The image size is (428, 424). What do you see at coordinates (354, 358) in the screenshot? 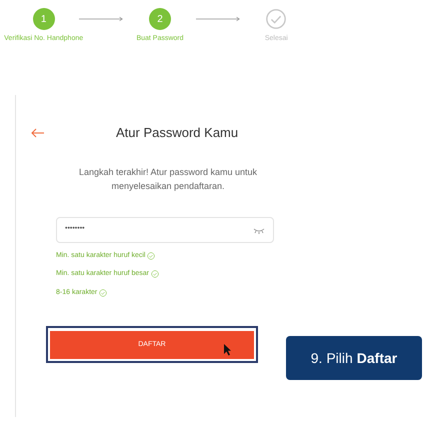
I see `callout-label: 9. Pilih Daftar` at bounding box center [354, 358].